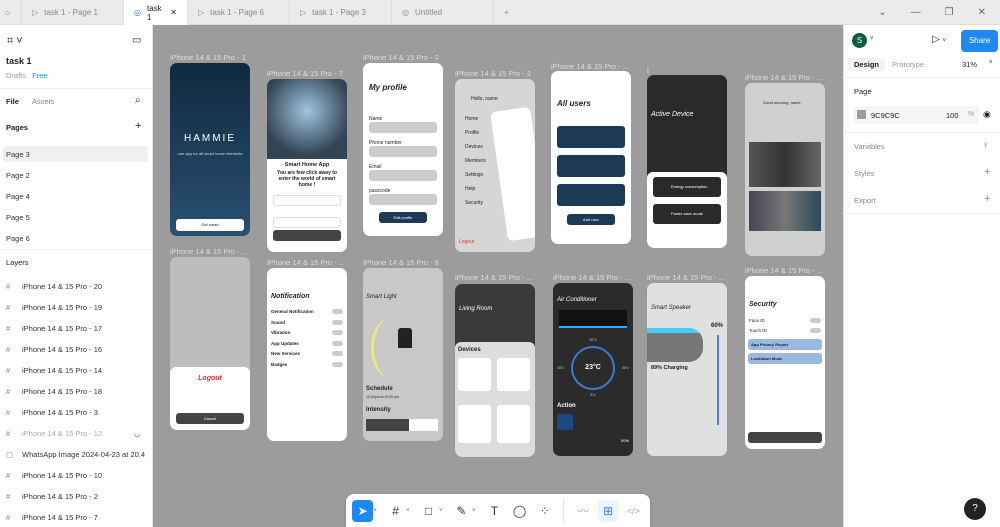 The height and width of the screenshot is (527, 1000). I want to click on home-tab: ⌂, so click(11, 12).